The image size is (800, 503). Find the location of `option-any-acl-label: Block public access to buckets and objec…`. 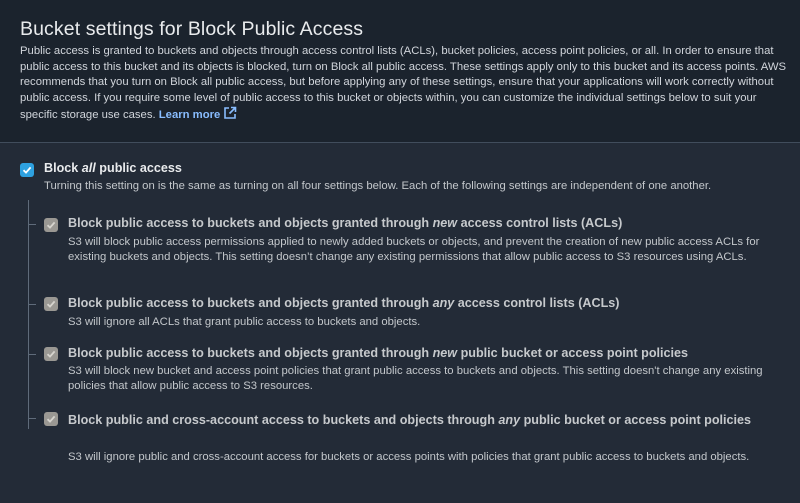

option-any-acl-label: Block public access to buckets and objec… is located at coordinates (343, 303).